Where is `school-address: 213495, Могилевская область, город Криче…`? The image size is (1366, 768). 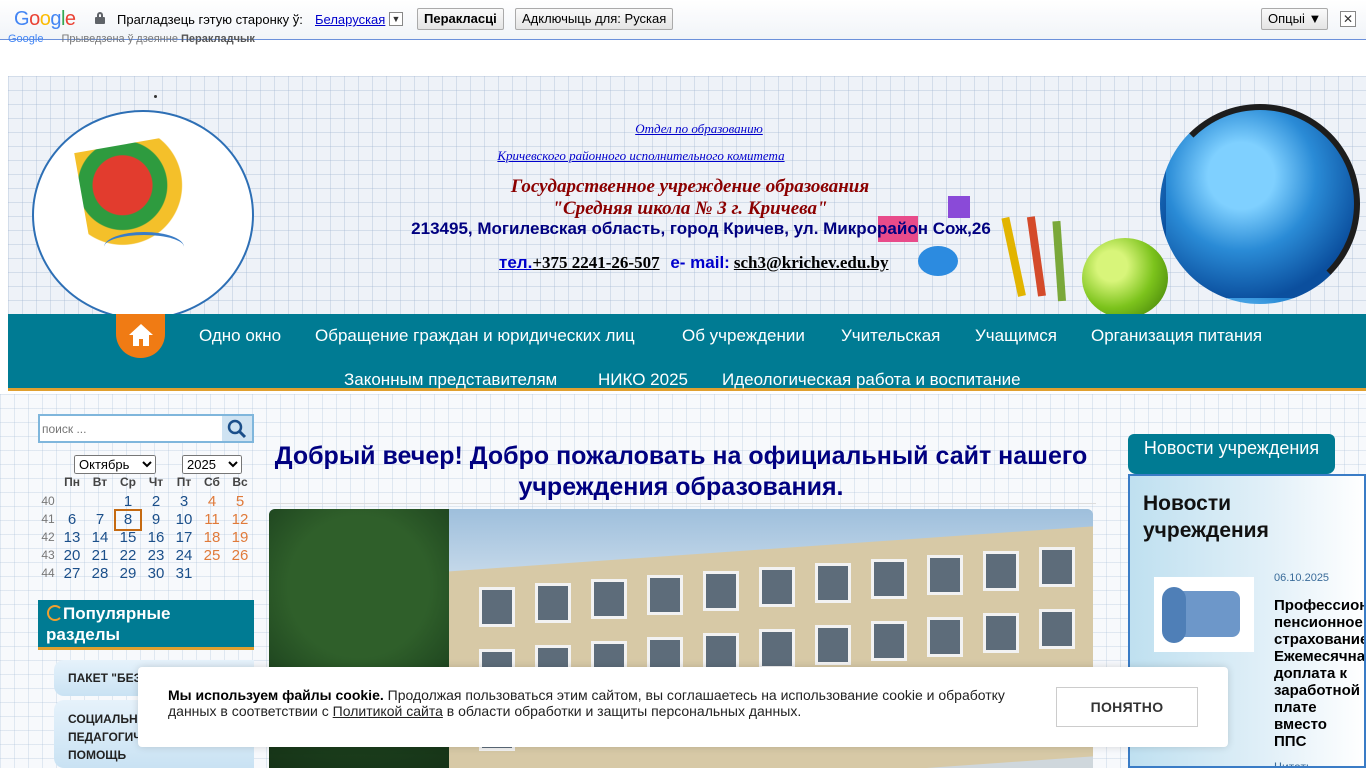
school-address: 213495, Могилевская область, город Криче… is located at coordinates (701, 228).